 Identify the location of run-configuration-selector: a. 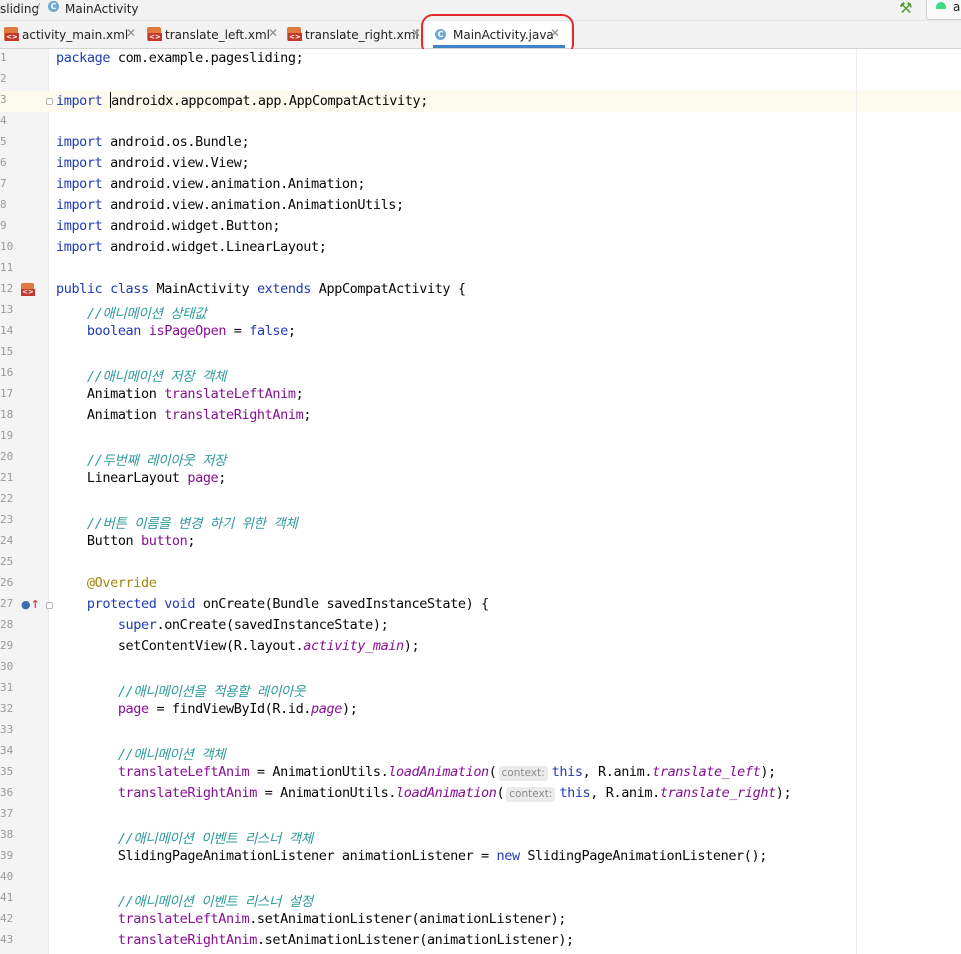
(943, 10).